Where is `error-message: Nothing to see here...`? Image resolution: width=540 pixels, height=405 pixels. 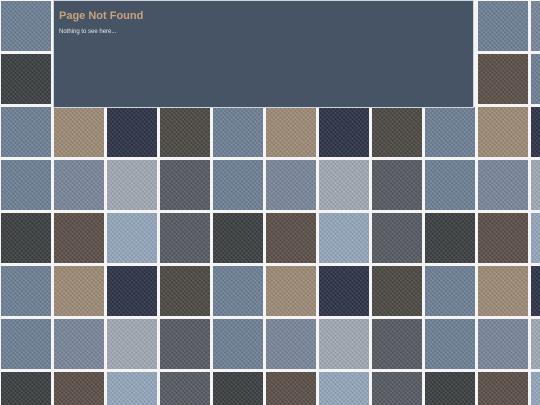 error-message: Nothing to see here... is located at coordinates (88, 32).